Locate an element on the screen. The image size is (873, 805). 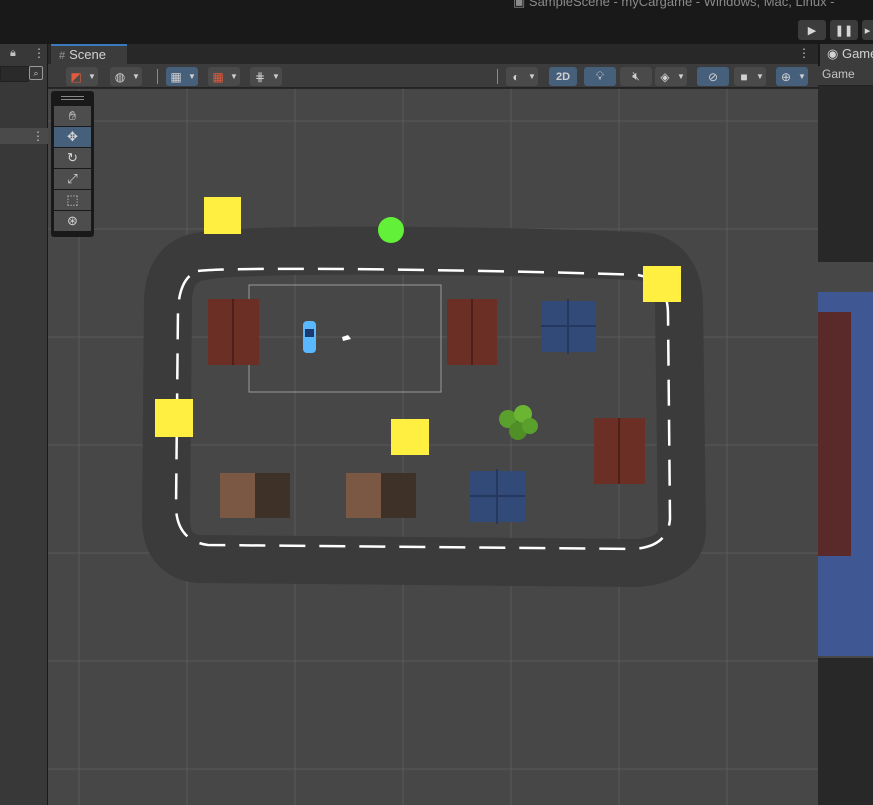
global-local-button: ◍ ▼ is located at coordinates (126, 76).